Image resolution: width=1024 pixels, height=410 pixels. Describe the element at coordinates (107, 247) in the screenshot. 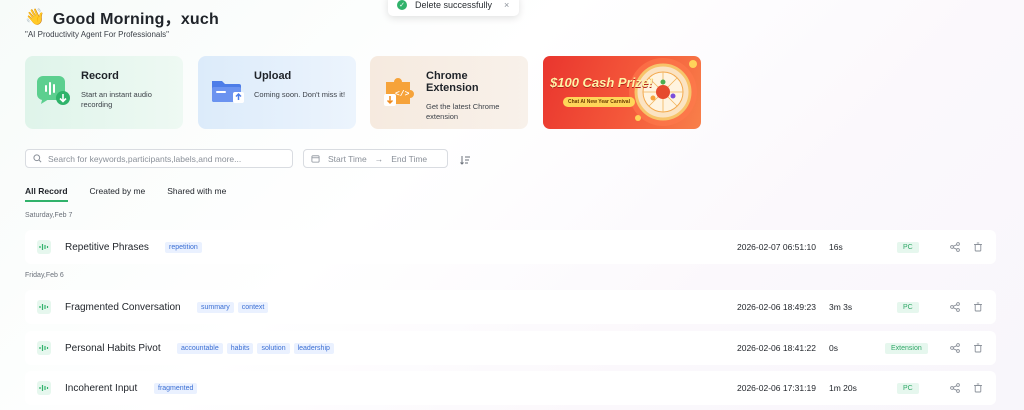

I see `record-title: Repetitive Phrases` at that location.